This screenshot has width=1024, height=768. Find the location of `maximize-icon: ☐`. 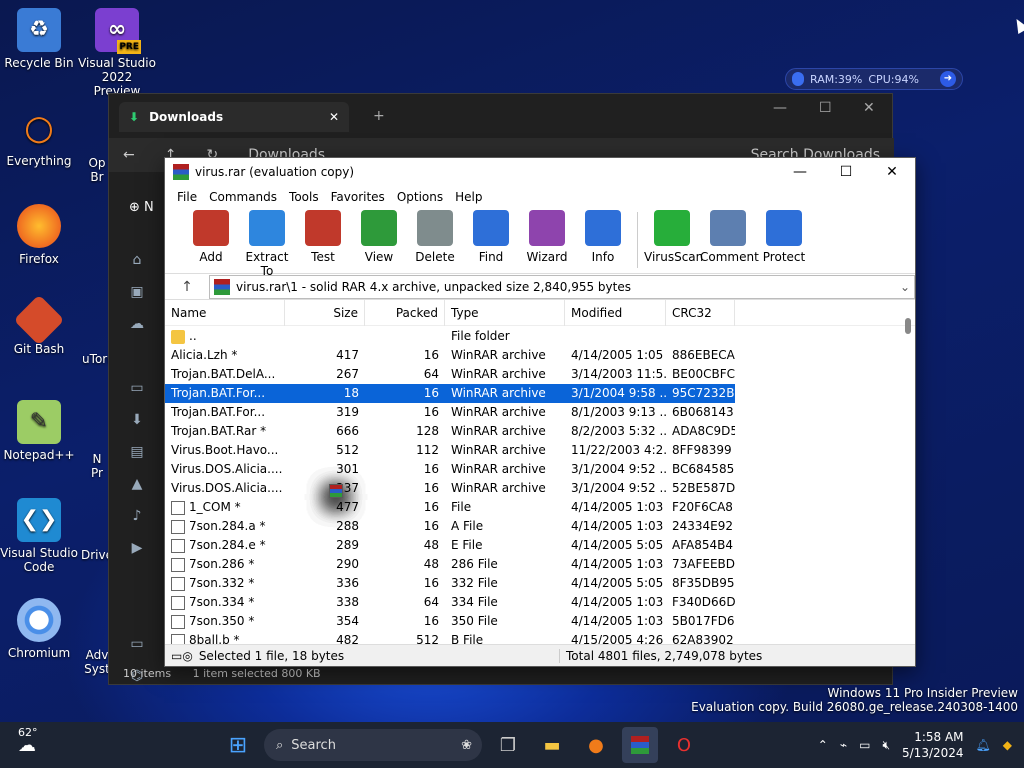

maximize-icon: ☐ is located at coordinates (825, 108).